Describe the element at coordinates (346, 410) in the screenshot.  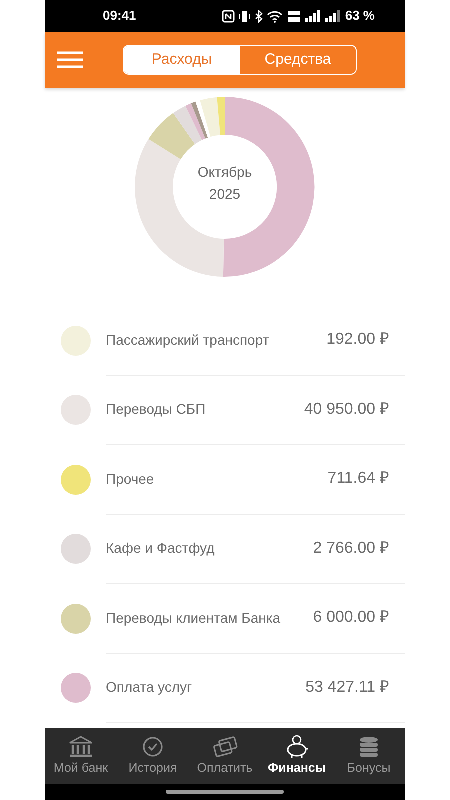
I see `category-amount: 40 950.00 ₽` at that location.